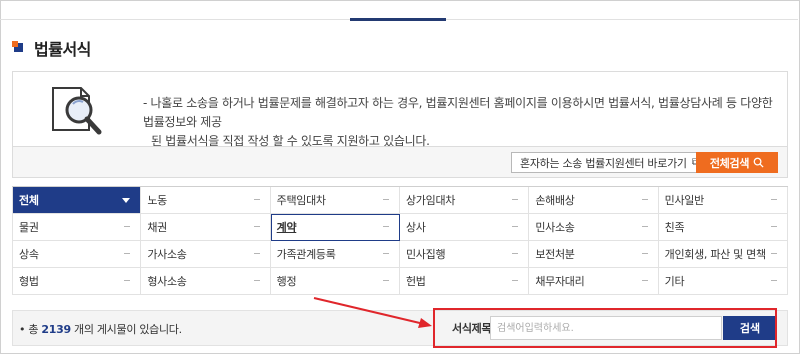 The image size is (800, 354). What do you see at coordinates (594, 227) in the screenshot?
I see `category-item: 민사소송` at bounding box center [594, 227].